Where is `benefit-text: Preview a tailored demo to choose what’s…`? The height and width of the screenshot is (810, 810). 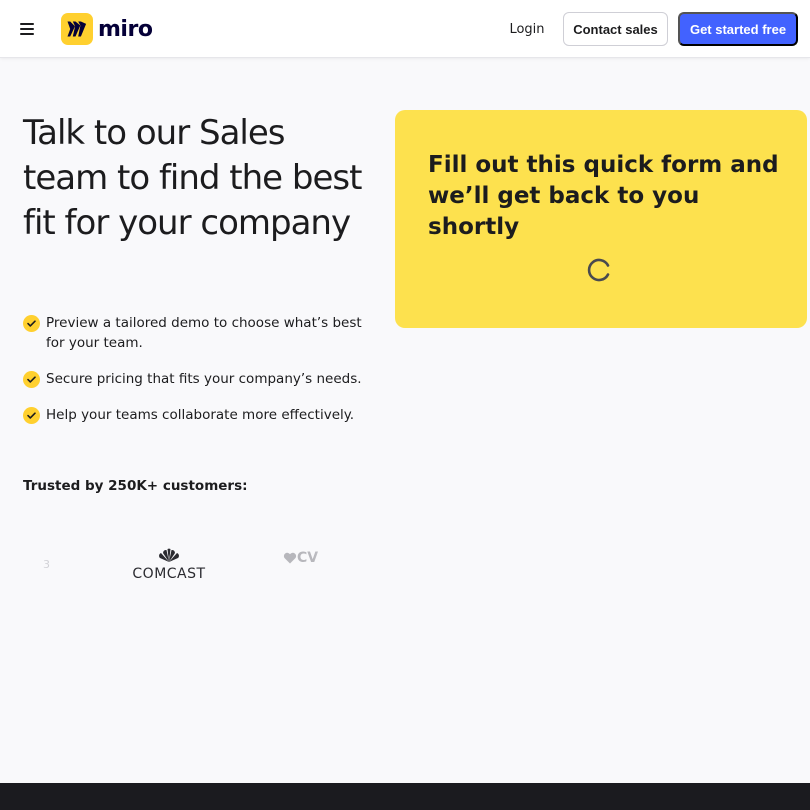 benefit-text: Preview a tailored demo to choose what’s… is located at coordinates (204, 333).